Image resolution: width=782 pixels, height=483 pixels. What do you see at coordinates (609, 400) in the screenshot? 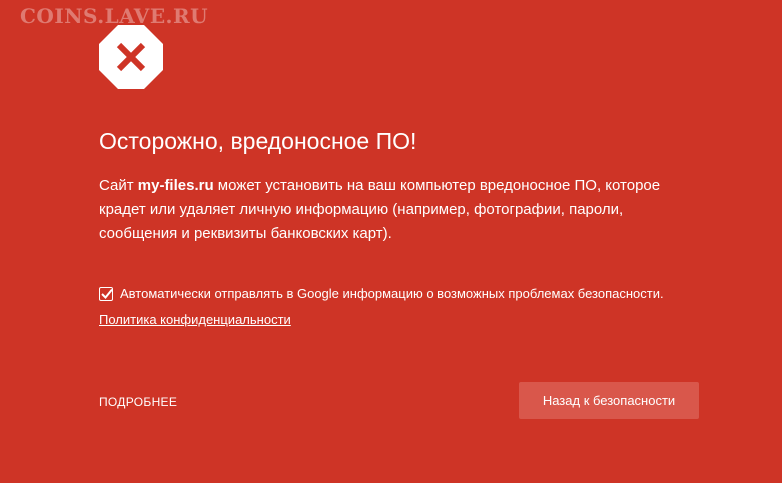
I see `back-to-safety-button: Назад к безопасности` at bounding box center [609, 400].